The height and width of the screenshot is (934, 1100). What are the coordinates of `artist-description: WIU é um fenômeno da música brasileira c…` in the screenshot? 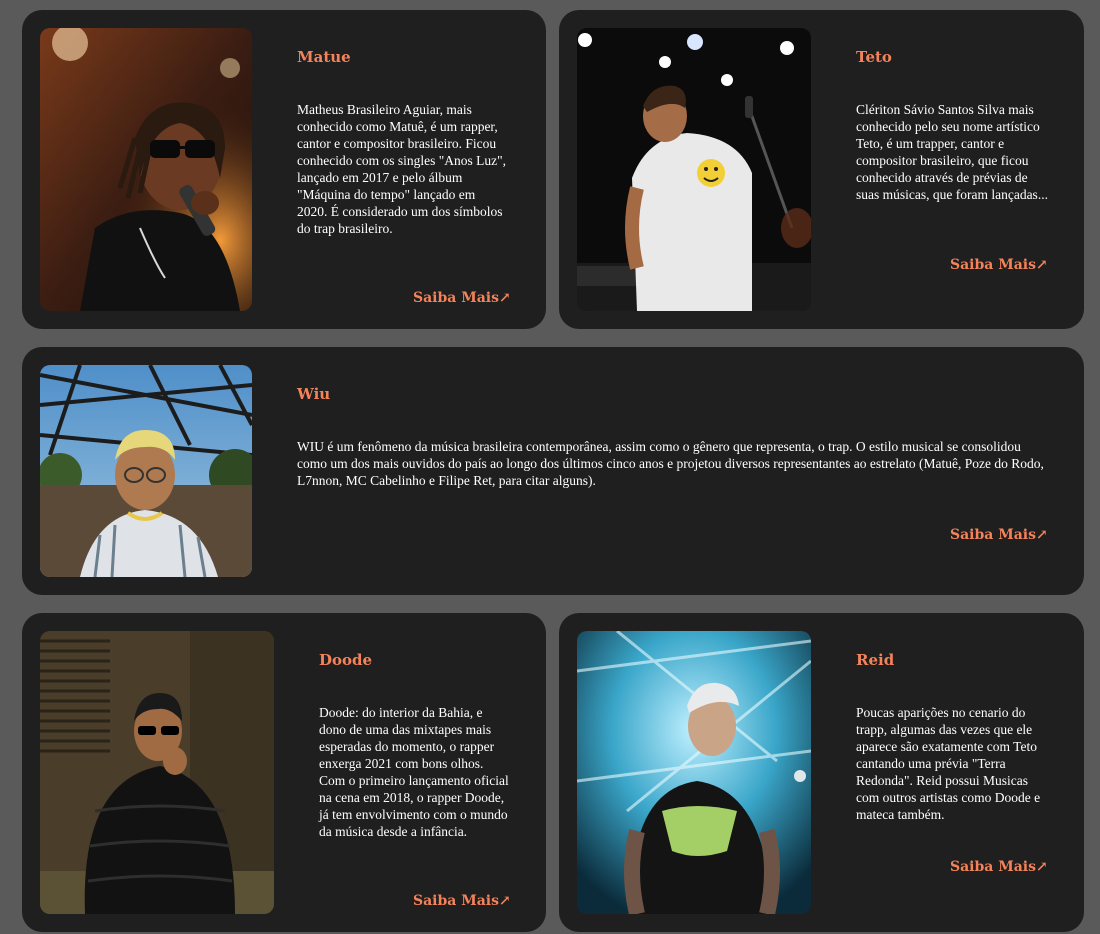 It's located at (670, 463).